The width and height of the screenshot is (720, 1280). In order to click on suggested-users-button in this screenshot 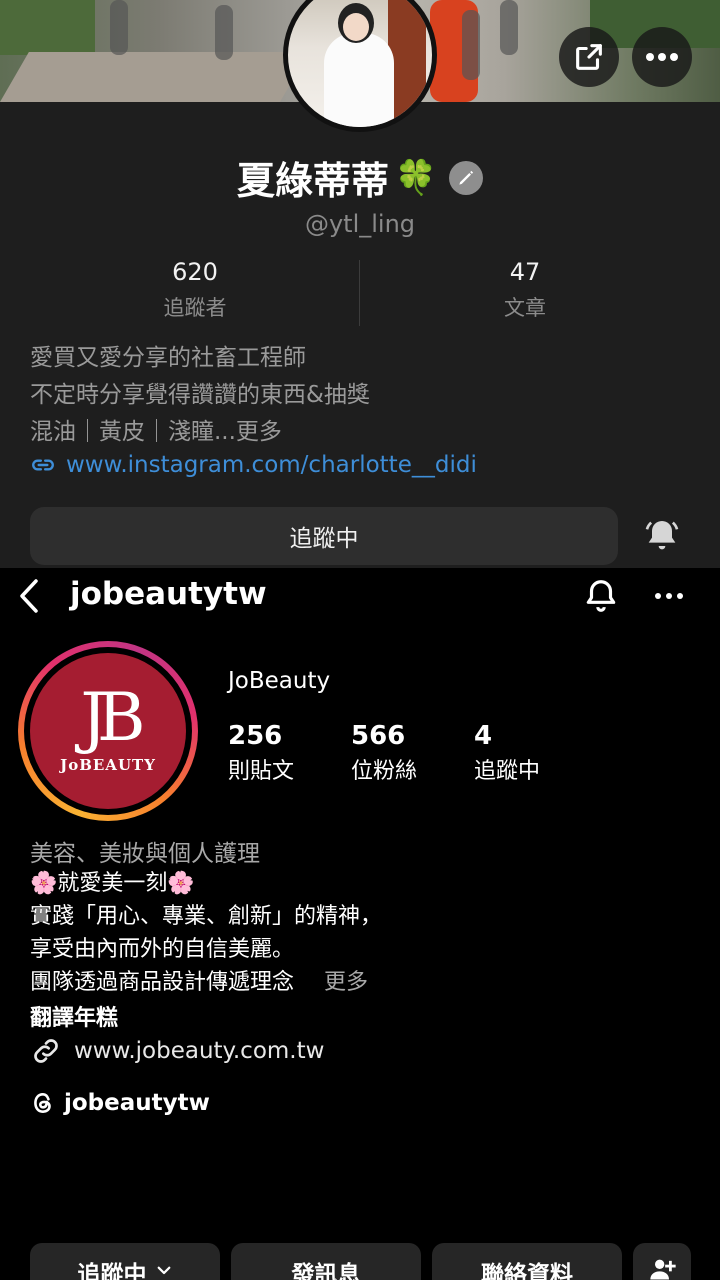, I will do `click(662, 1261)`.